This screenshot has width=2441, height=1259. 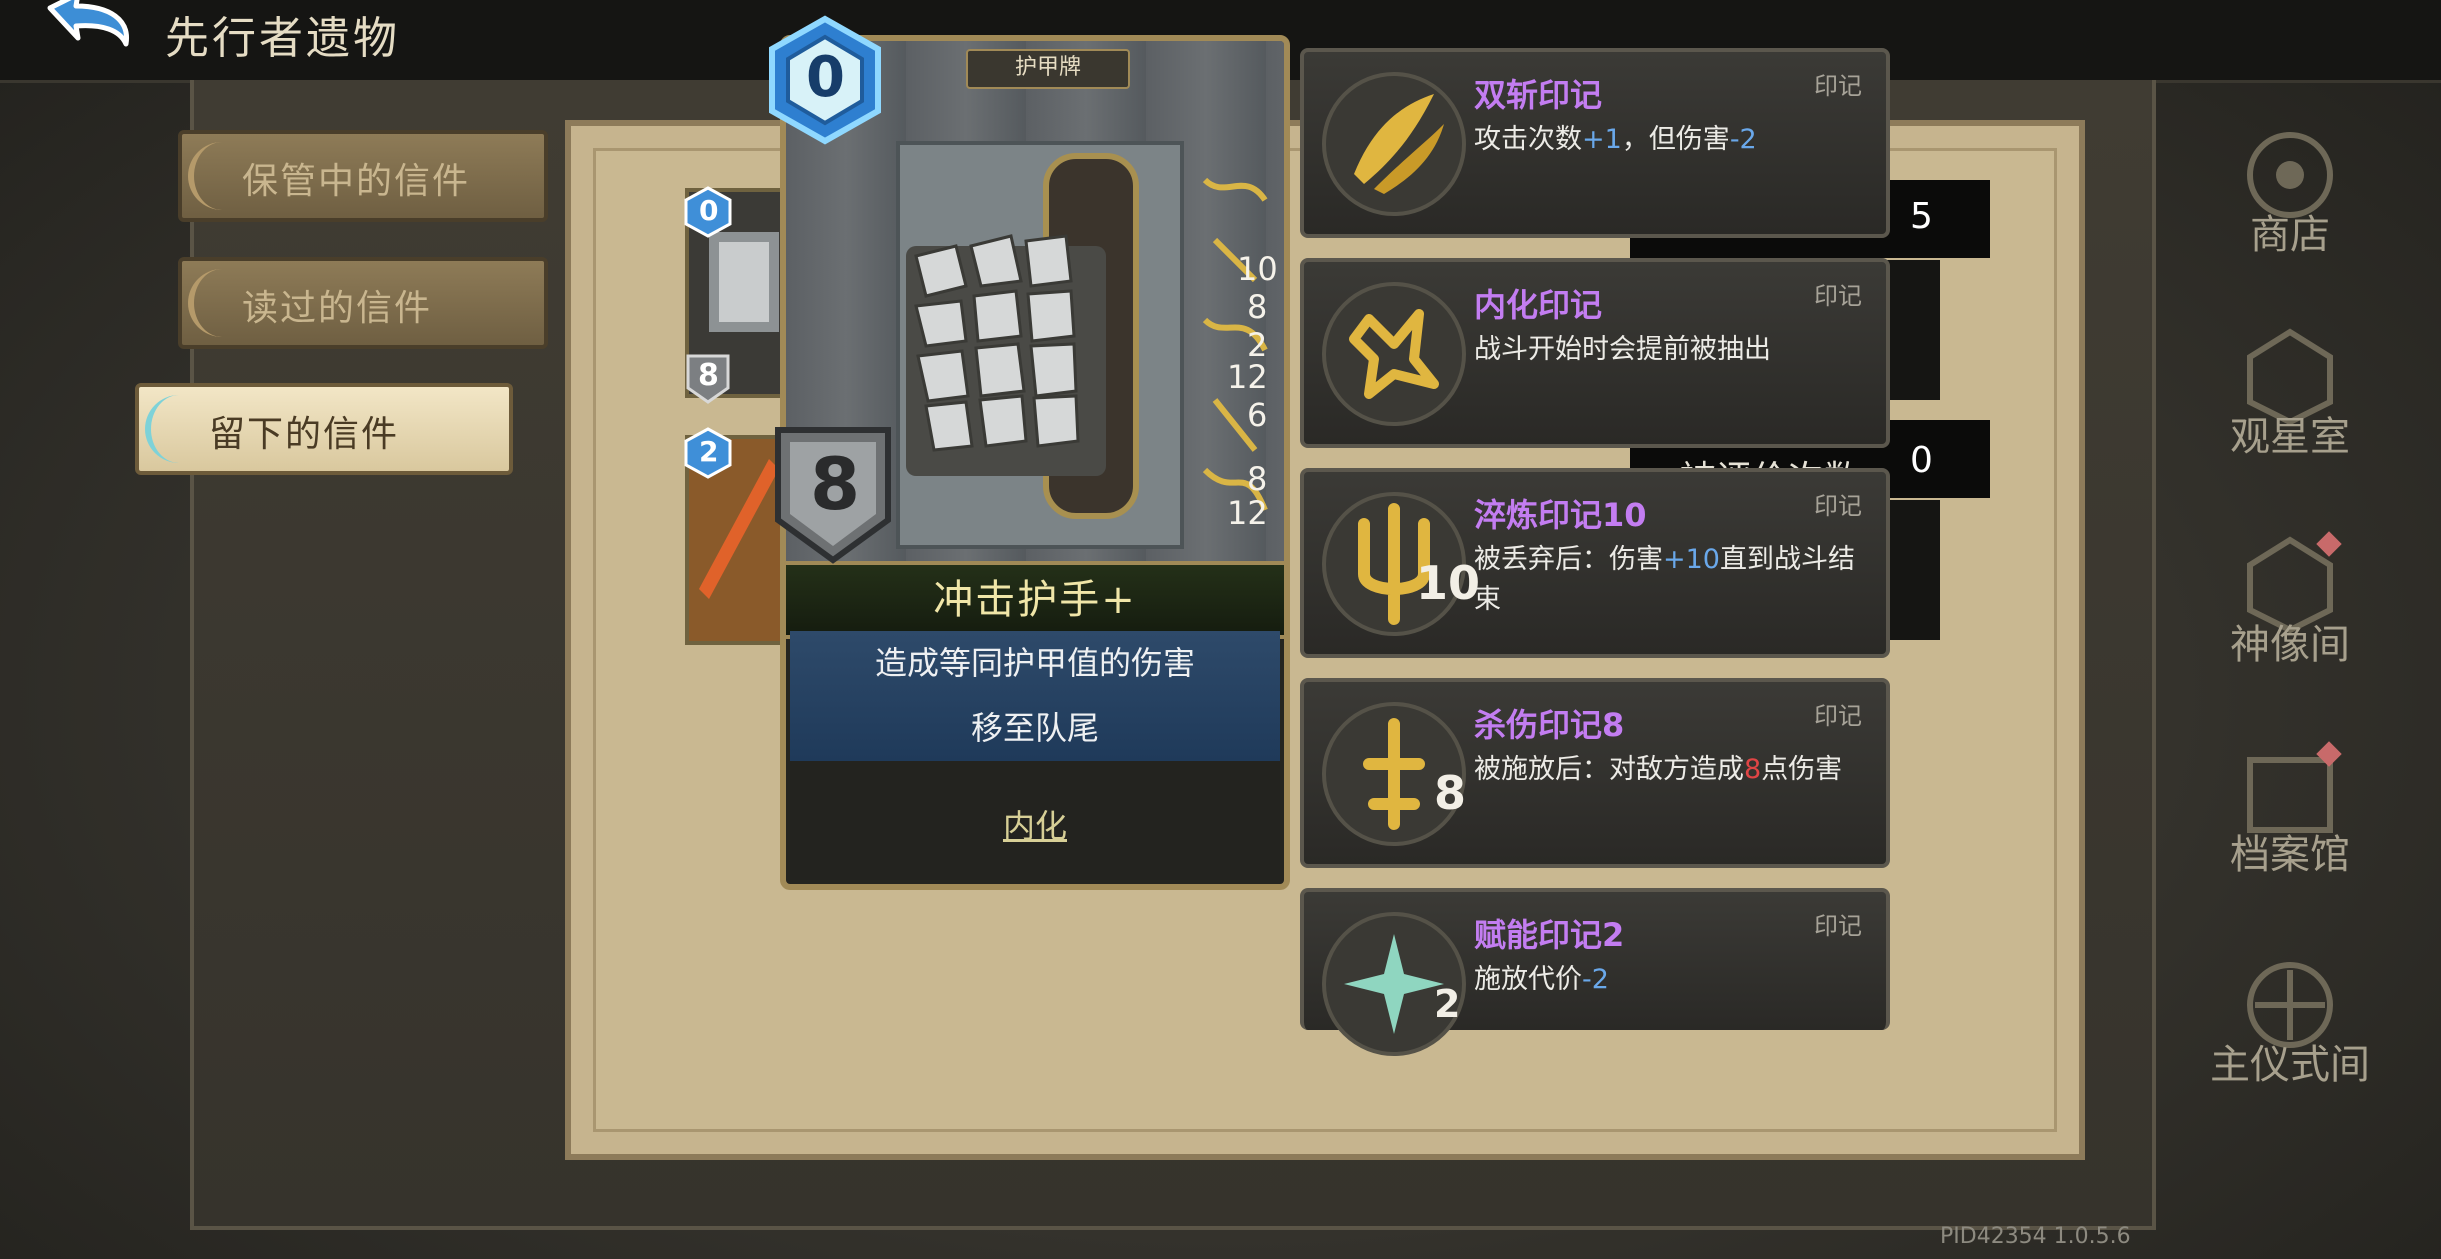 What do you see at coordinates (1674, 580) in the screenshot?
I see `sigil-desc: 被丢弃后：伤害+10直到战斗结束` at bounding box center [1674, 580].